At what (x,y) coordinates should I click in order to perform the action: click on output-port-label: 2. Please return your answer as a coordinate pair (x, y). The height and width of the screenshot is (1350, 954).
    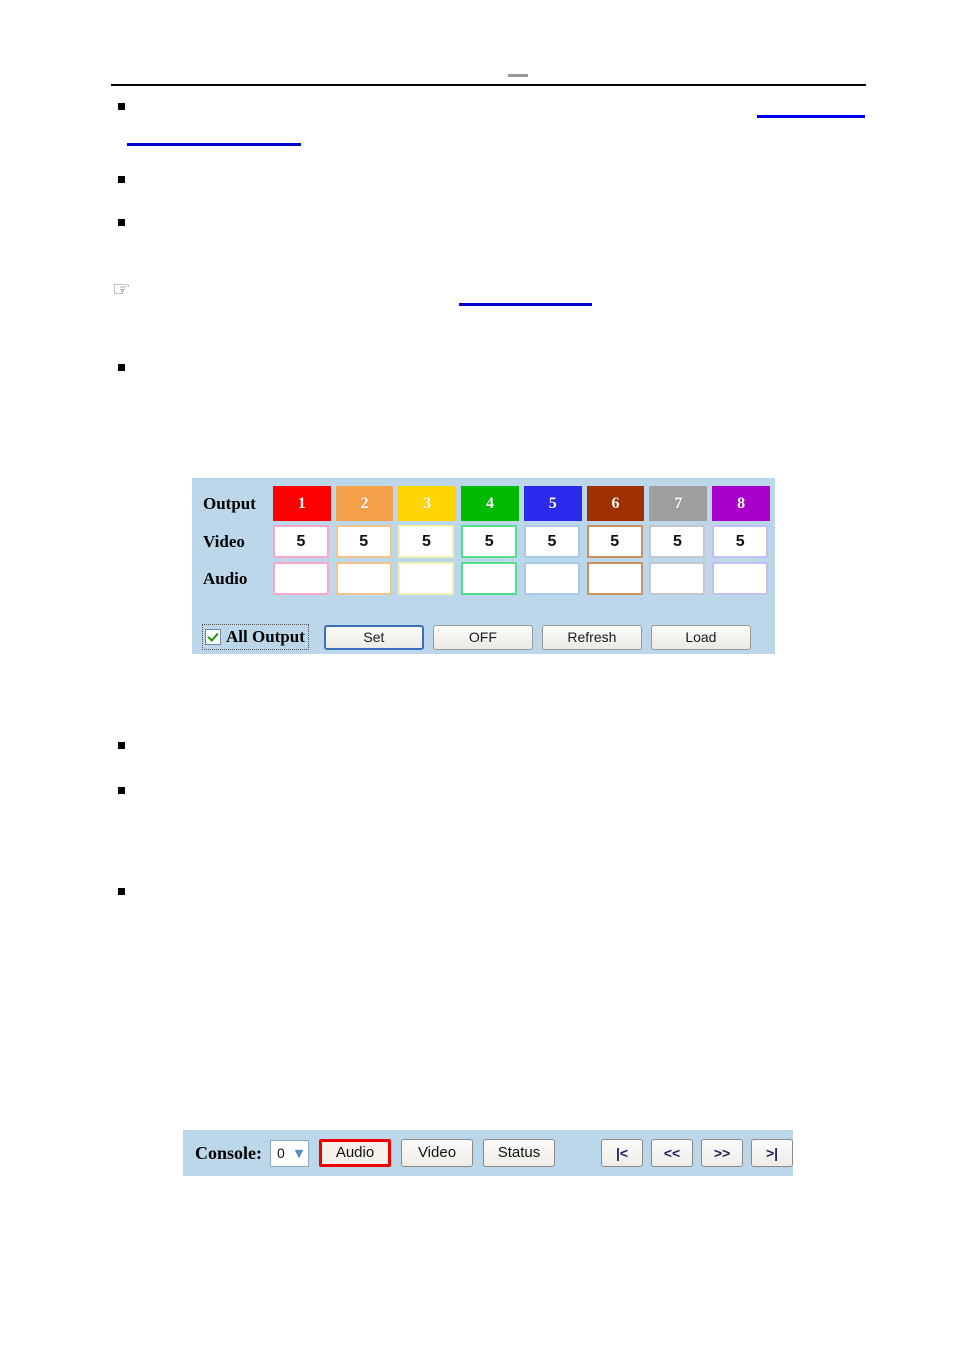
    Looking at the image, I should click on (364, 503).